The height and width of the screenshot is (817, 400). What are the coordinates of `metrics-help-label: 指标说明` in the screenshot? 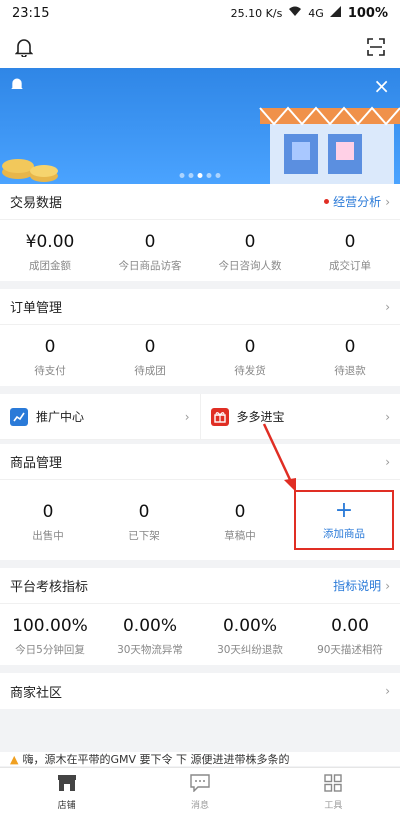 It's located at (357, 586).